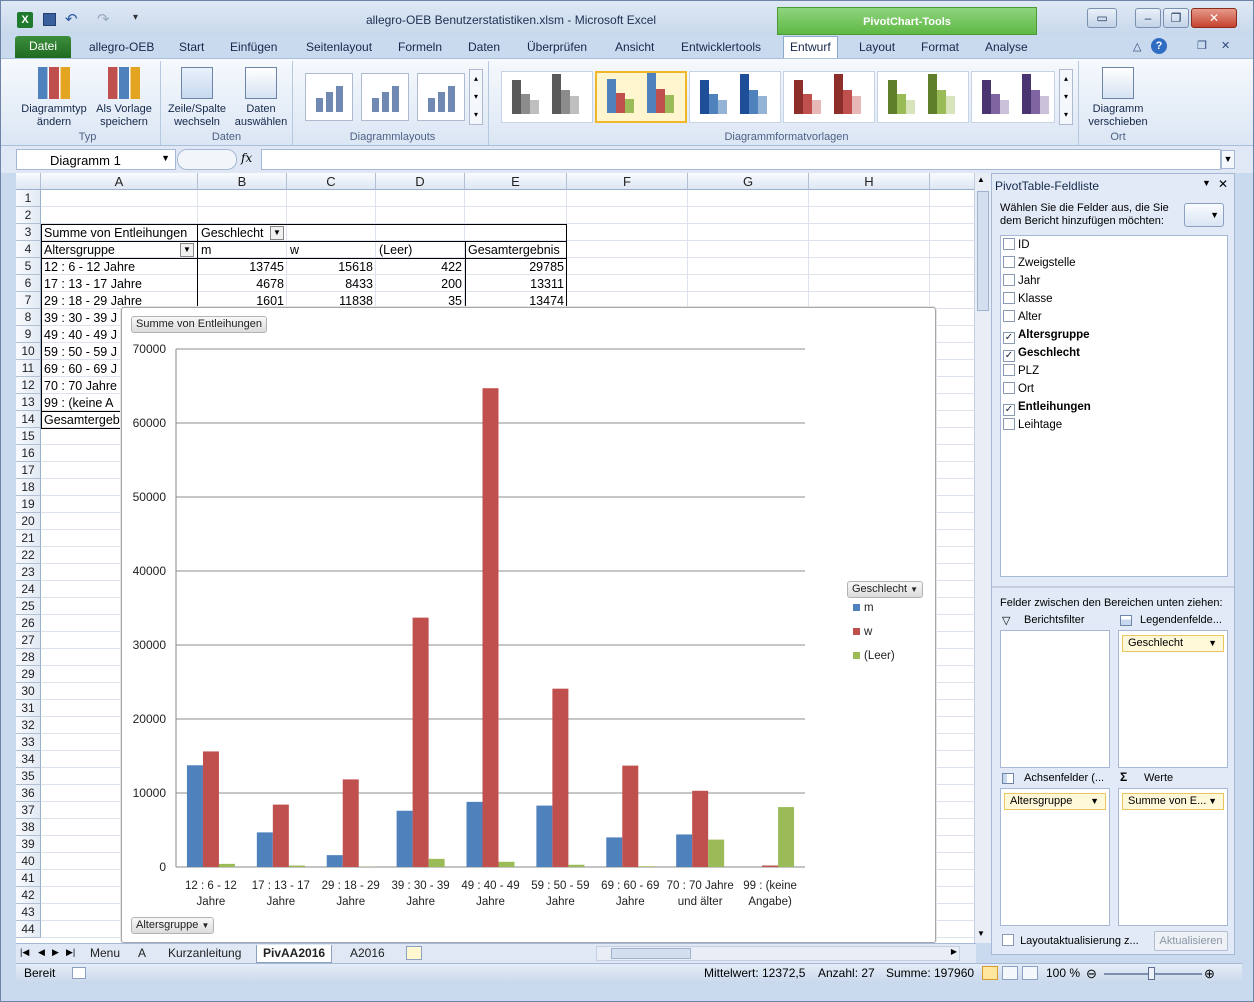  I want to click on row-header: 28, so click(28, 657).